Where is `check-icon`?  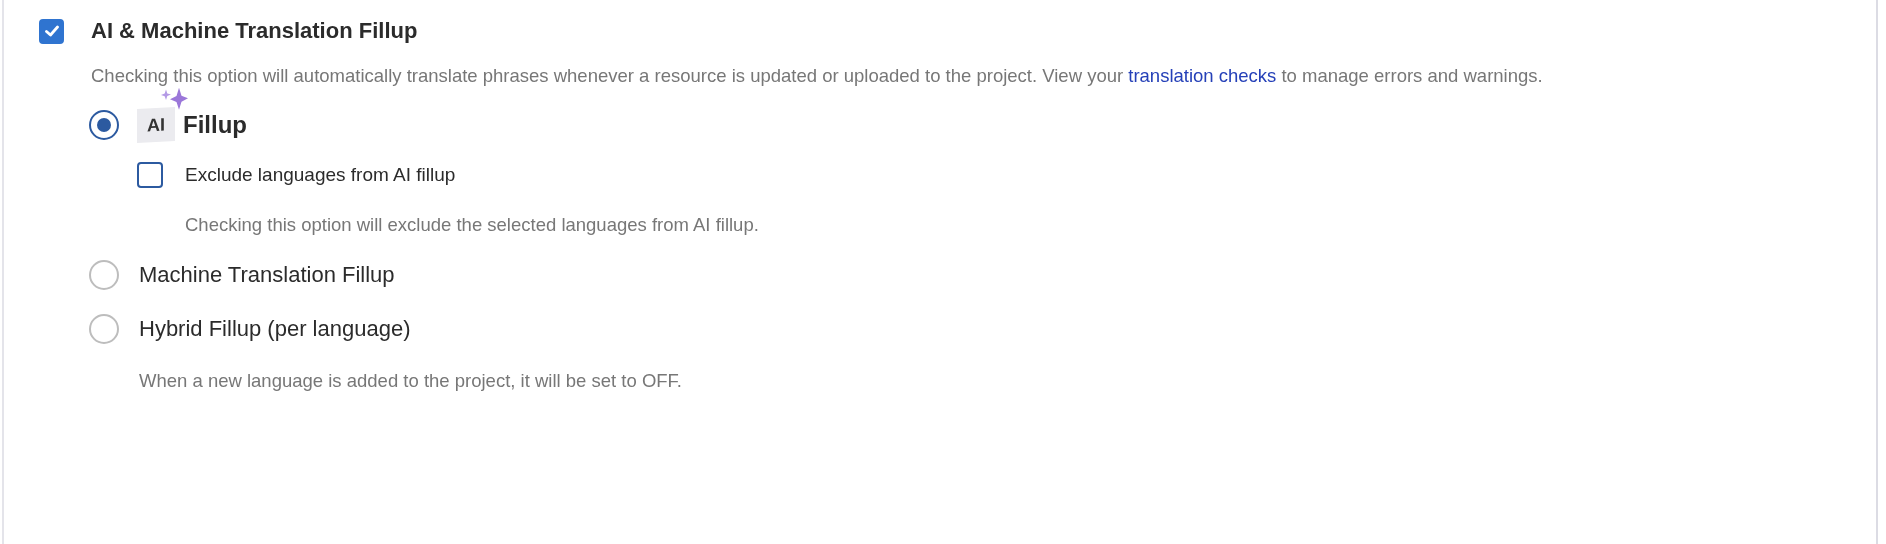 check-icon is located at coordinates (51, 31).